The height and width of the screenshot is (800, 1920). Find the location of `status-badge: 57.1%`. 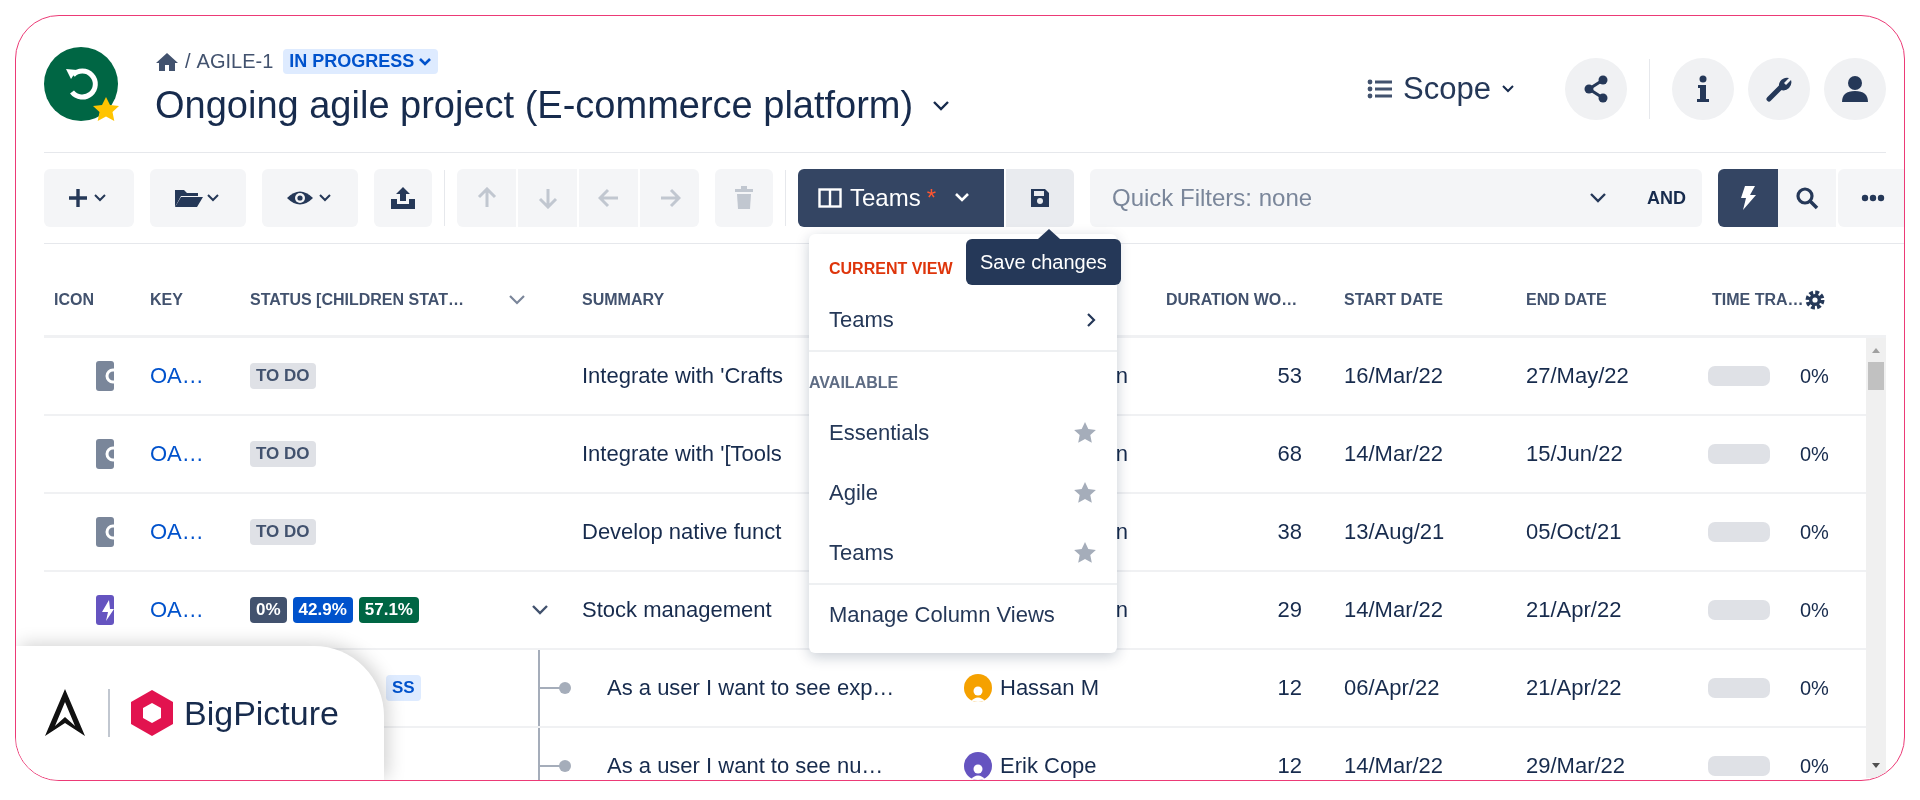

status-badge: 57.1% is located at coordinates (388, 610).